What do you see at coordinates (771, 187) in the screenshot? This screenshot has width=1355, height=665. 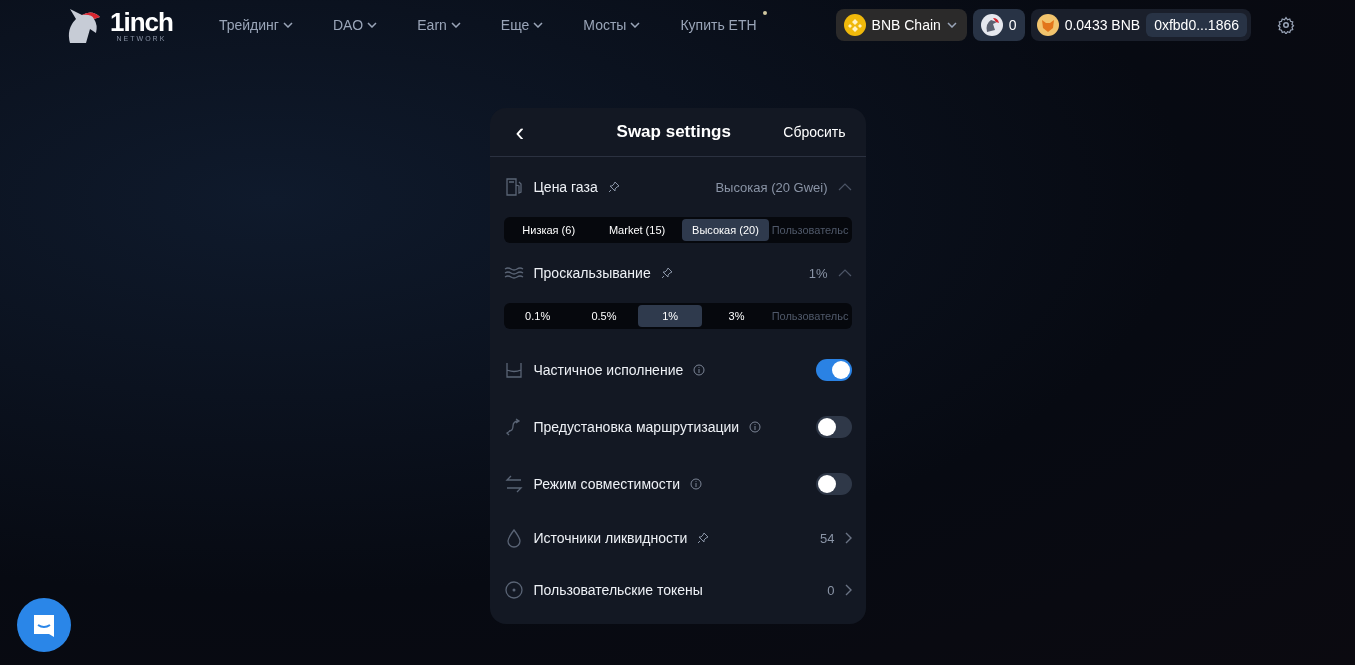 I see `setting-value: Высокая (20 Gwei)` at bounding box center [771, 187].